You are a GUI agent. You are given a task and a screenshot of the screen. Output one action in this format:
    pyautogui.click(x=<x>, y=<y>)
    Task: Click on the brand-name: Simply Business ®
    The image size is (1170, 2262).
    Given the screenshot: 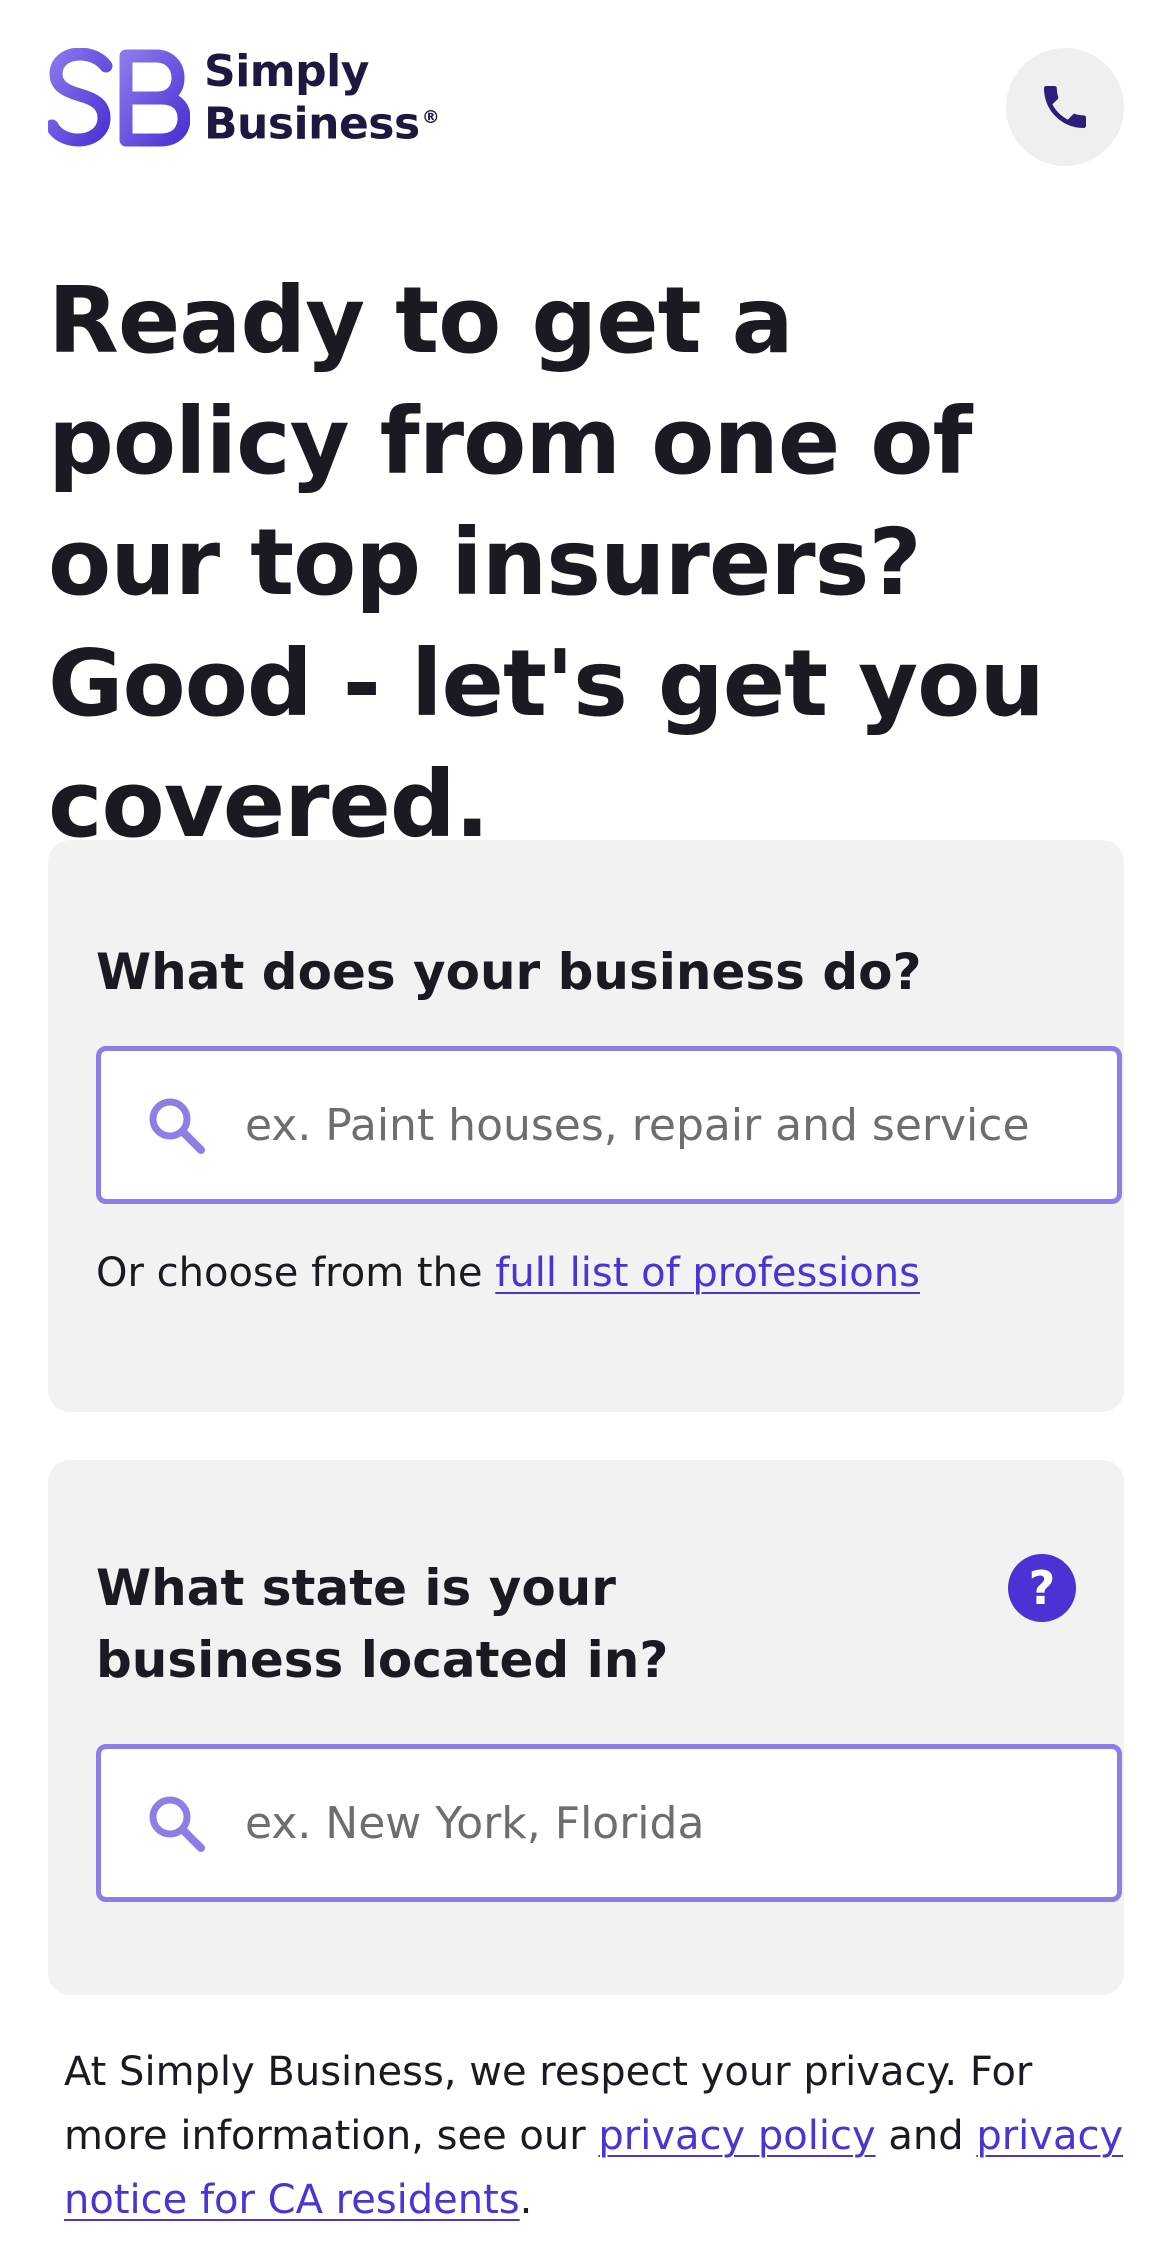 What is the action you would take?
    pyautogui.click(x=322, y=97)
    